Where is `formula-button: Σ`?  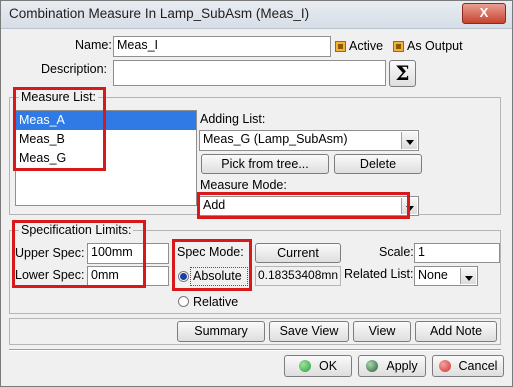
formula-button: Σ is located at coordinates (402, 73).